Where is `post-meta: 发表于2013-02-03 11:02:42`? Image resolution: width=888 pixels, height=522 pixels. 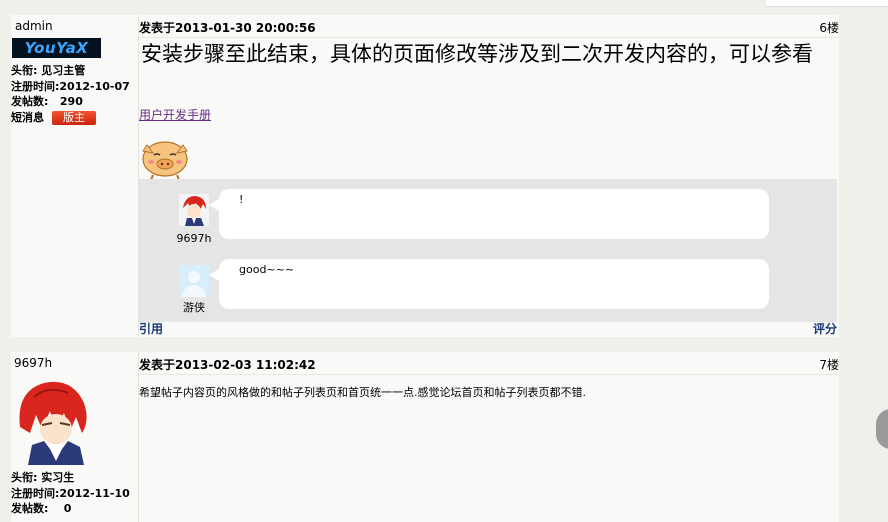 post-meta: 发表于2013-02-03 11:02:42 is located at coordinates (227, 365).